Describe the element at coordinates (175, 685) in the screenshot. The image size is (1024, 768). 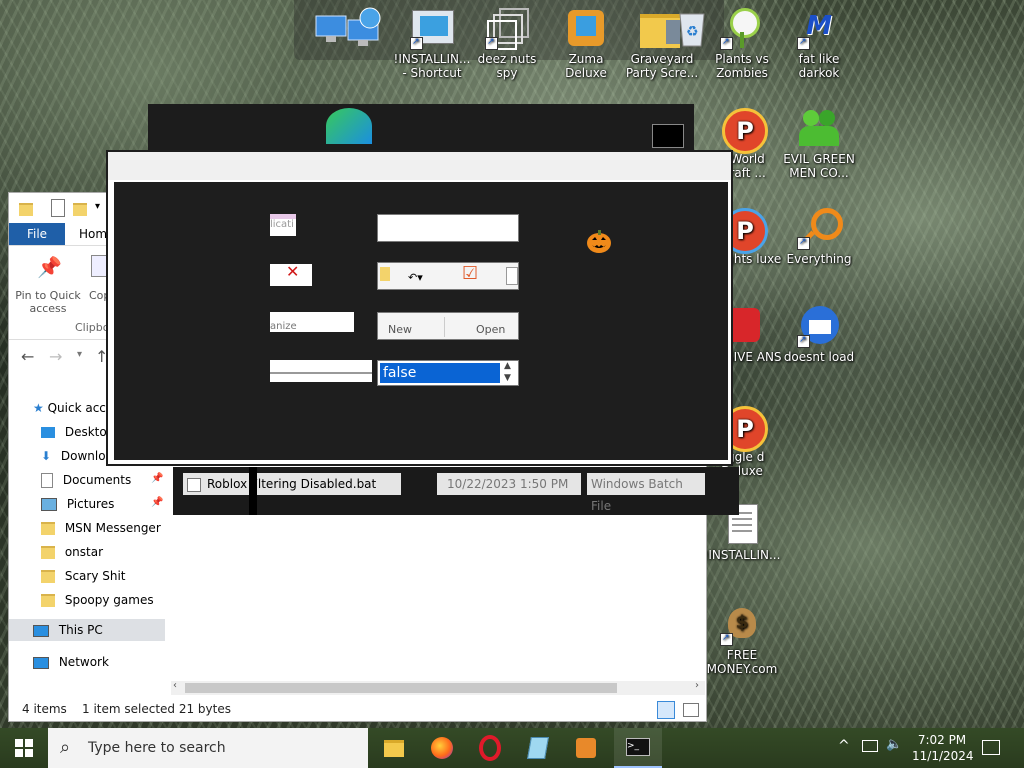
I see `scroll-left-icon: ‹` at that location.